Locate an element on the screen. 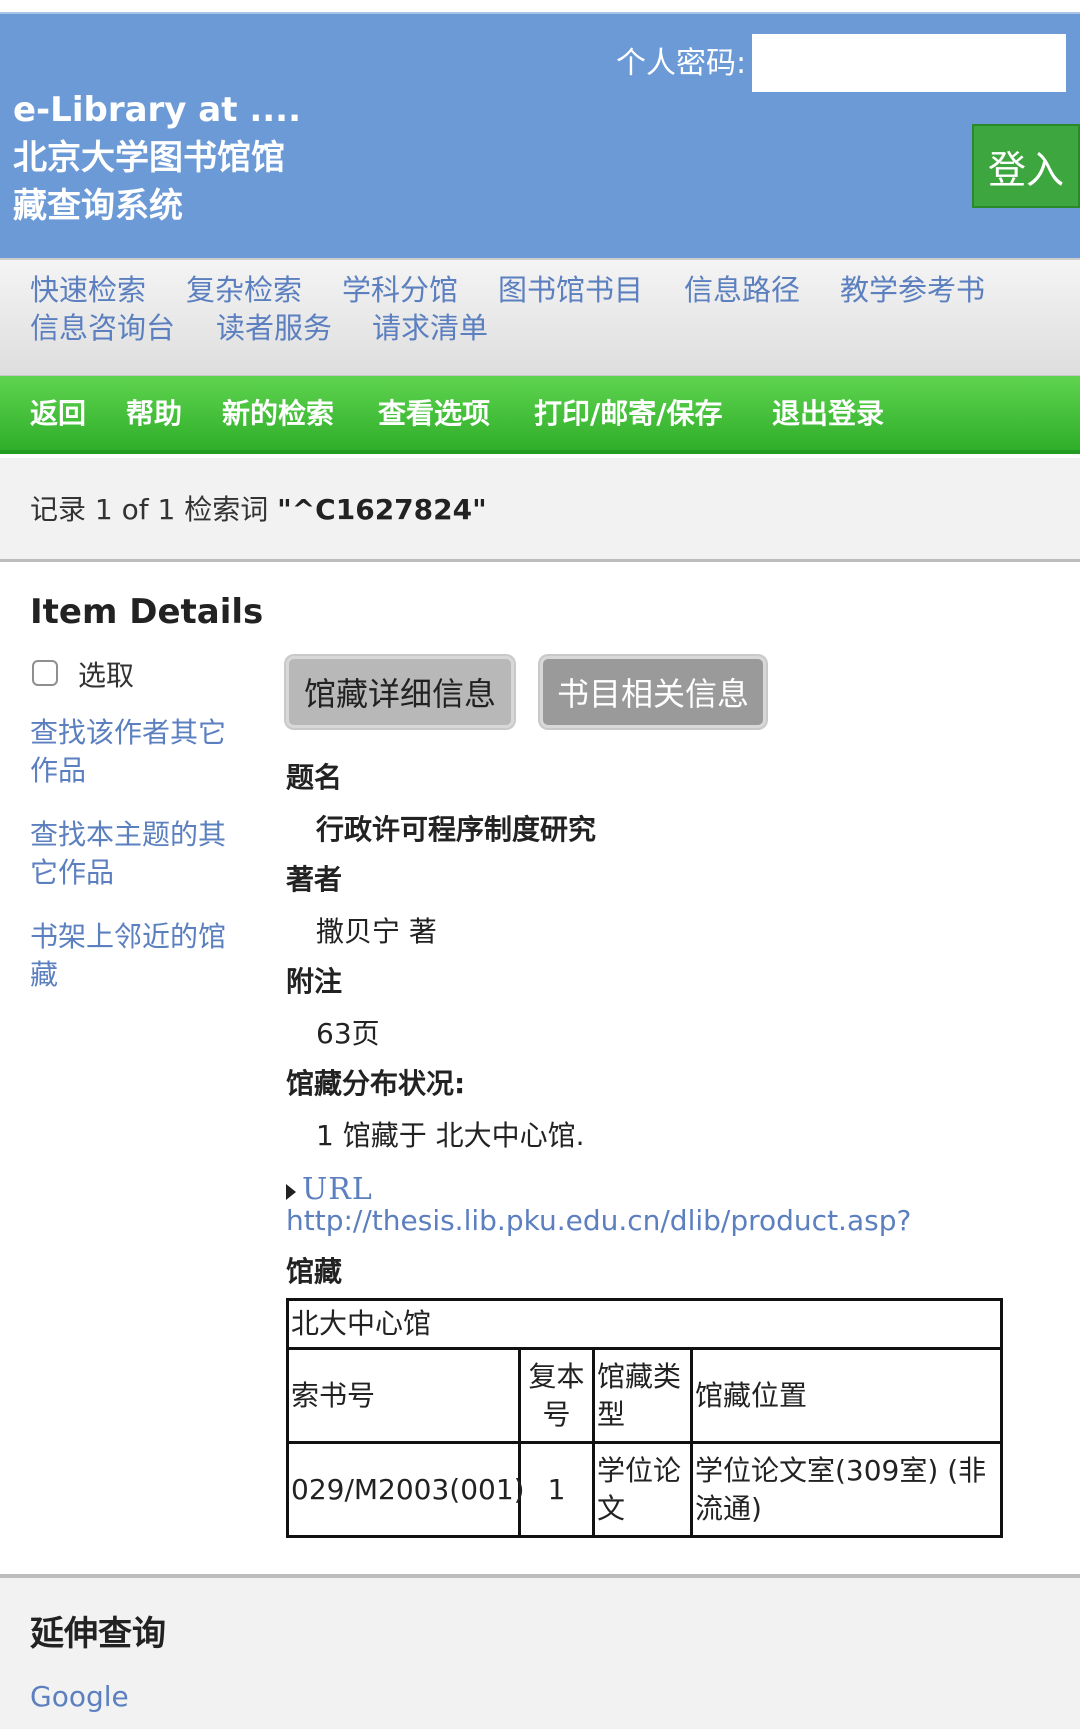 This screenshot has width=1080, height=1729. header-location: 馆藏位置 is located at coordinates (846, 1395).